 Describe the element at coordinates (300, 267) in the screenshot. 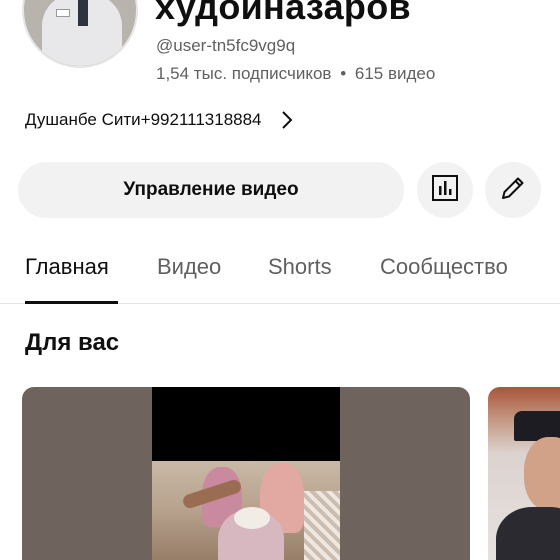

I see `tab-shorts: Shorts` at that location.